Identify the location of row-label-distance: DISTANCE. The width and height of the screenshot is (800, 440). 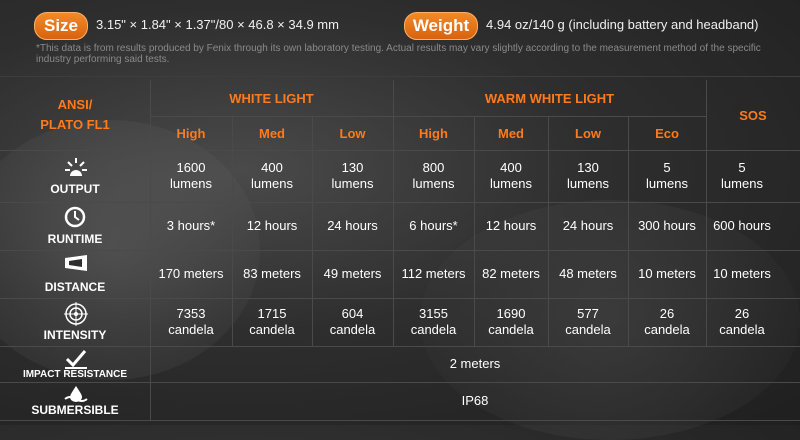
(75, 274).